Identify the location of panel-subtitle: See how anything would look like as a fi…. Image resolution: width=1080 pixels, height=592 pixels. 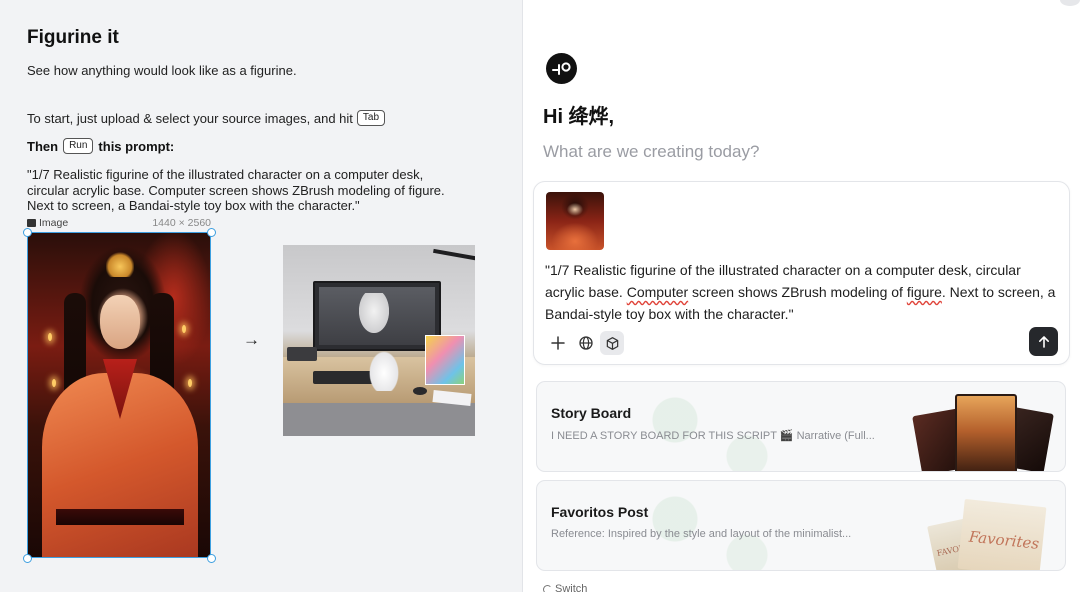
(162, 70).